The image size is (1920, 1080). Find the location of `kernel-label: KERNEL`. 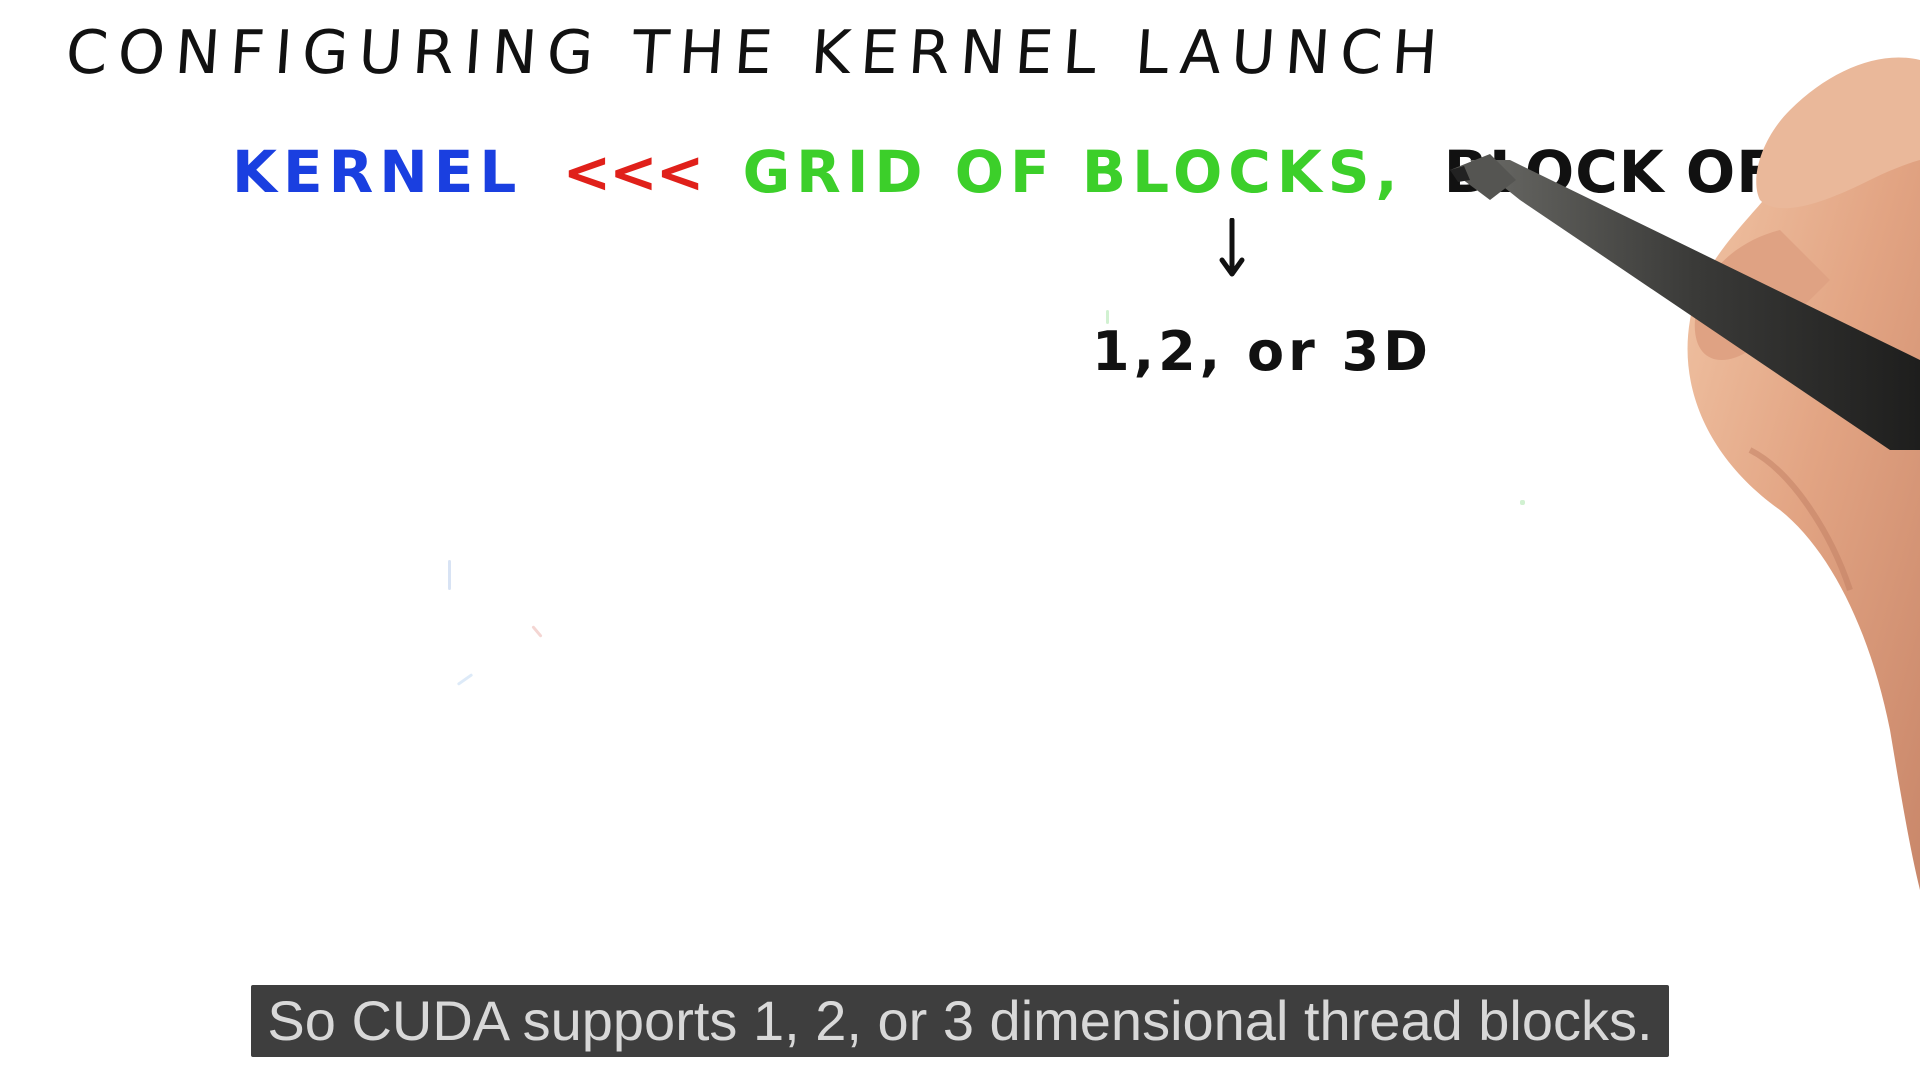

kernel-label: KERNEL is located at coordinates (377, 172).